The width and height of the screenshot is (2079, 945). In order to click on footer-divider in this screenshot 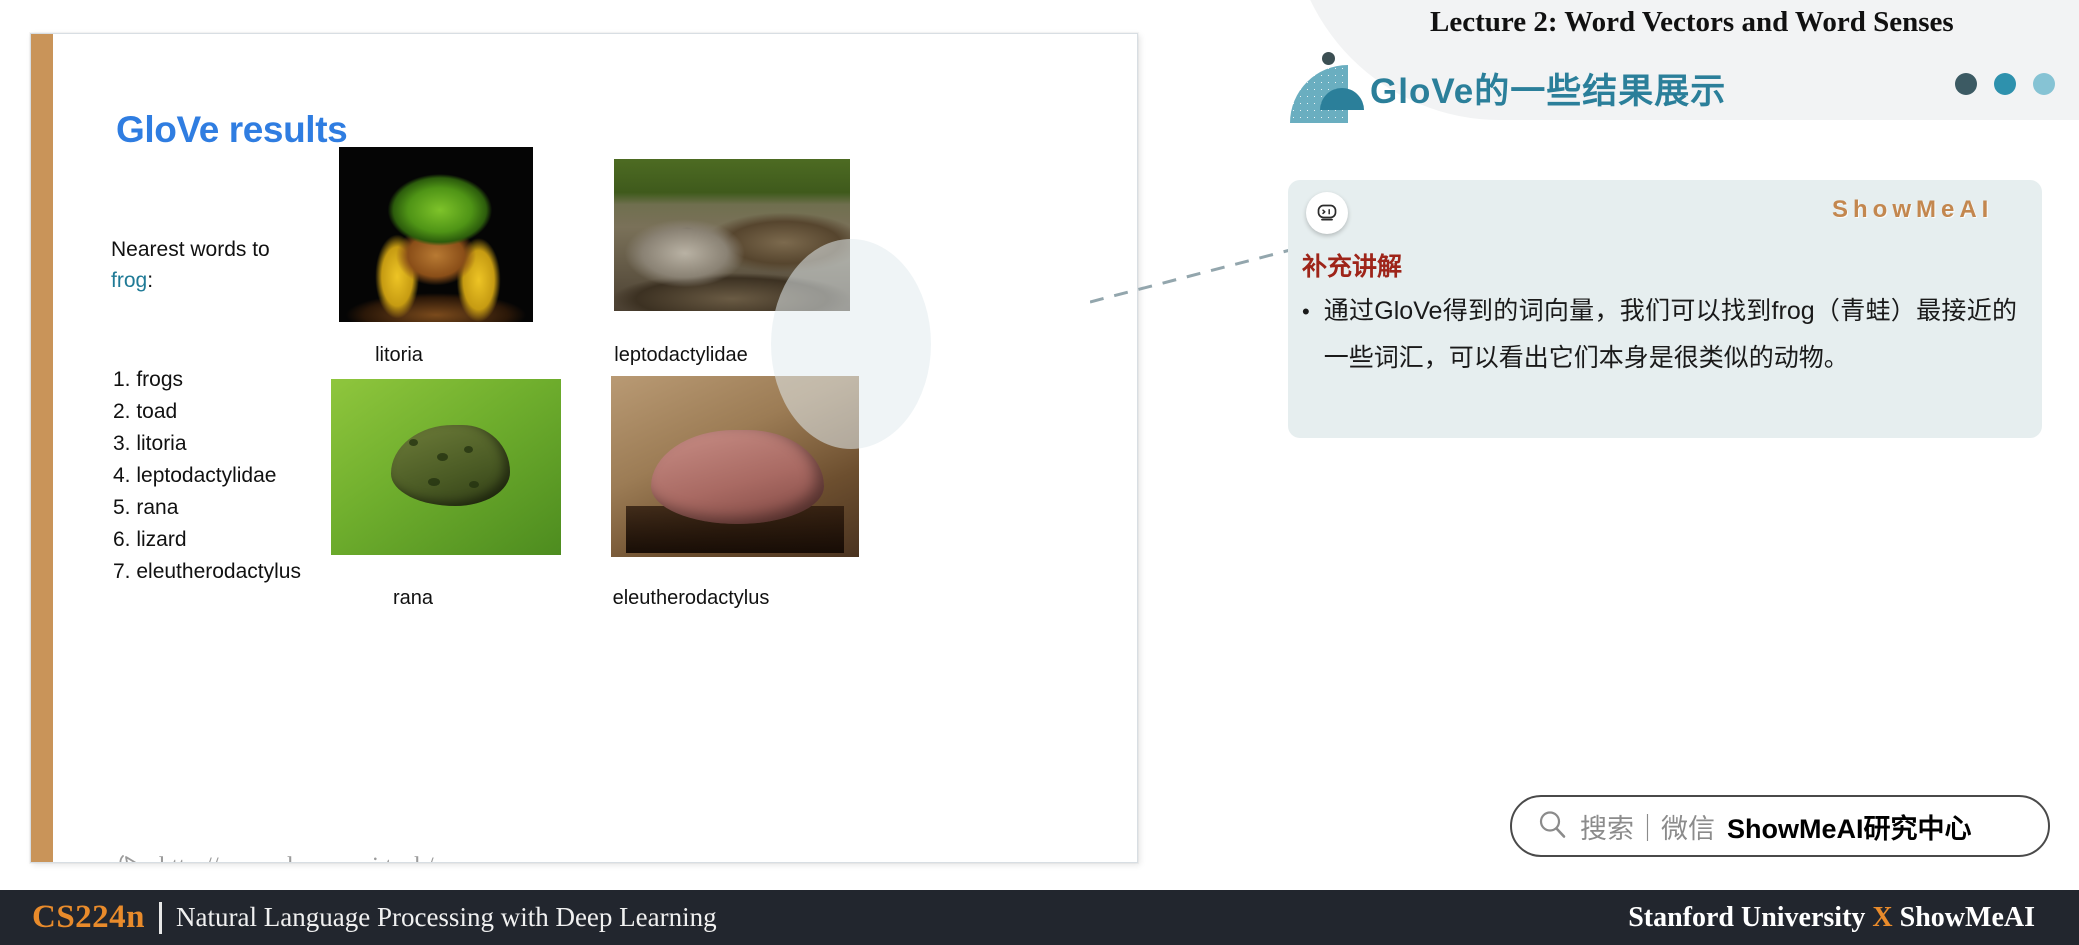, I will do `click(161, 917)`.